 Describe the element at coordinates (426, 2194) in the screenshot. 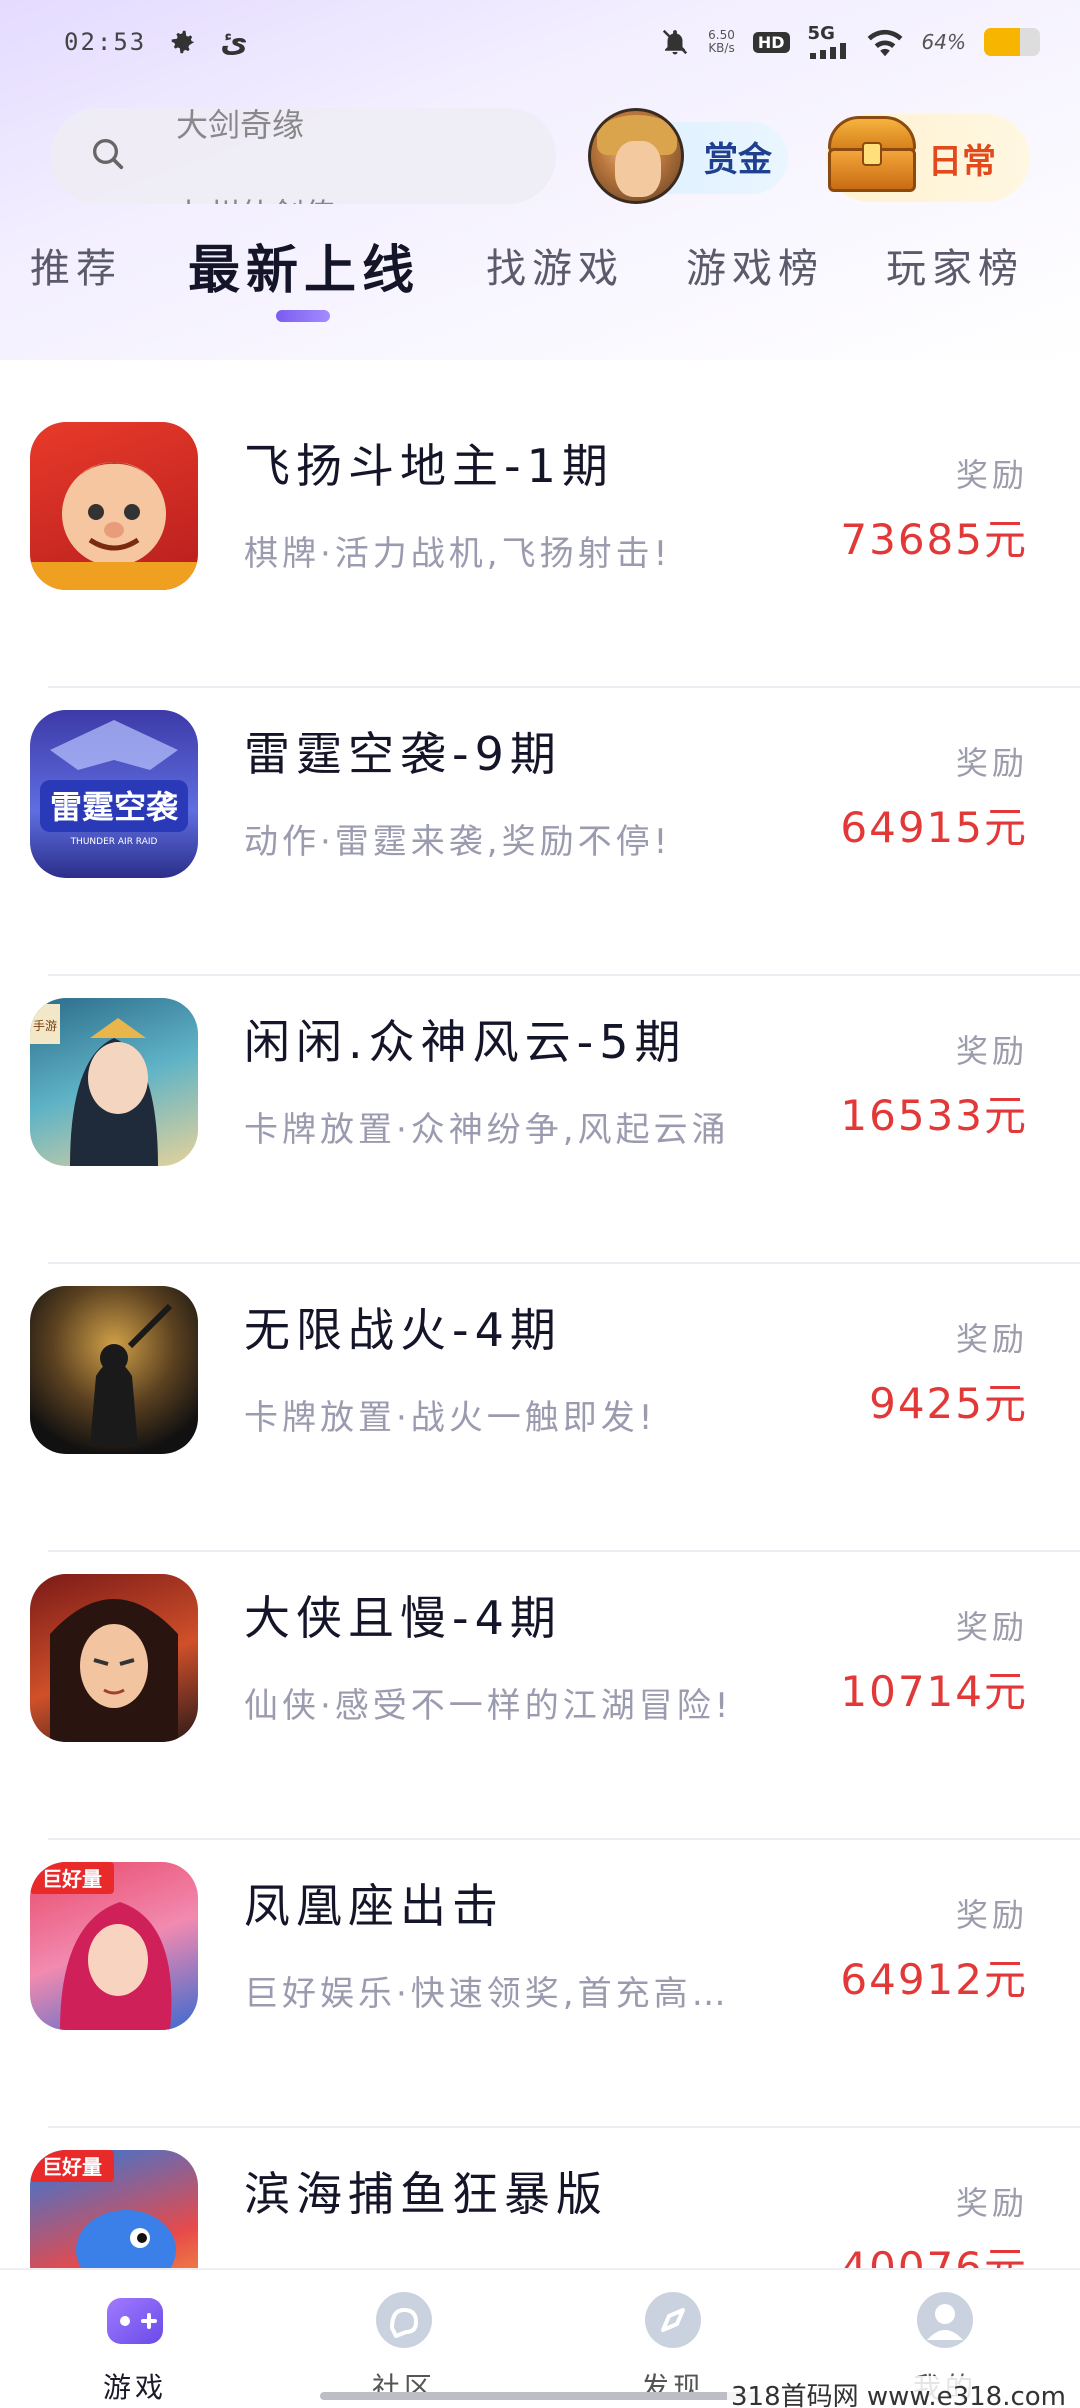

I see `game-title: 滨海捕鱼狂暴版` at that location.